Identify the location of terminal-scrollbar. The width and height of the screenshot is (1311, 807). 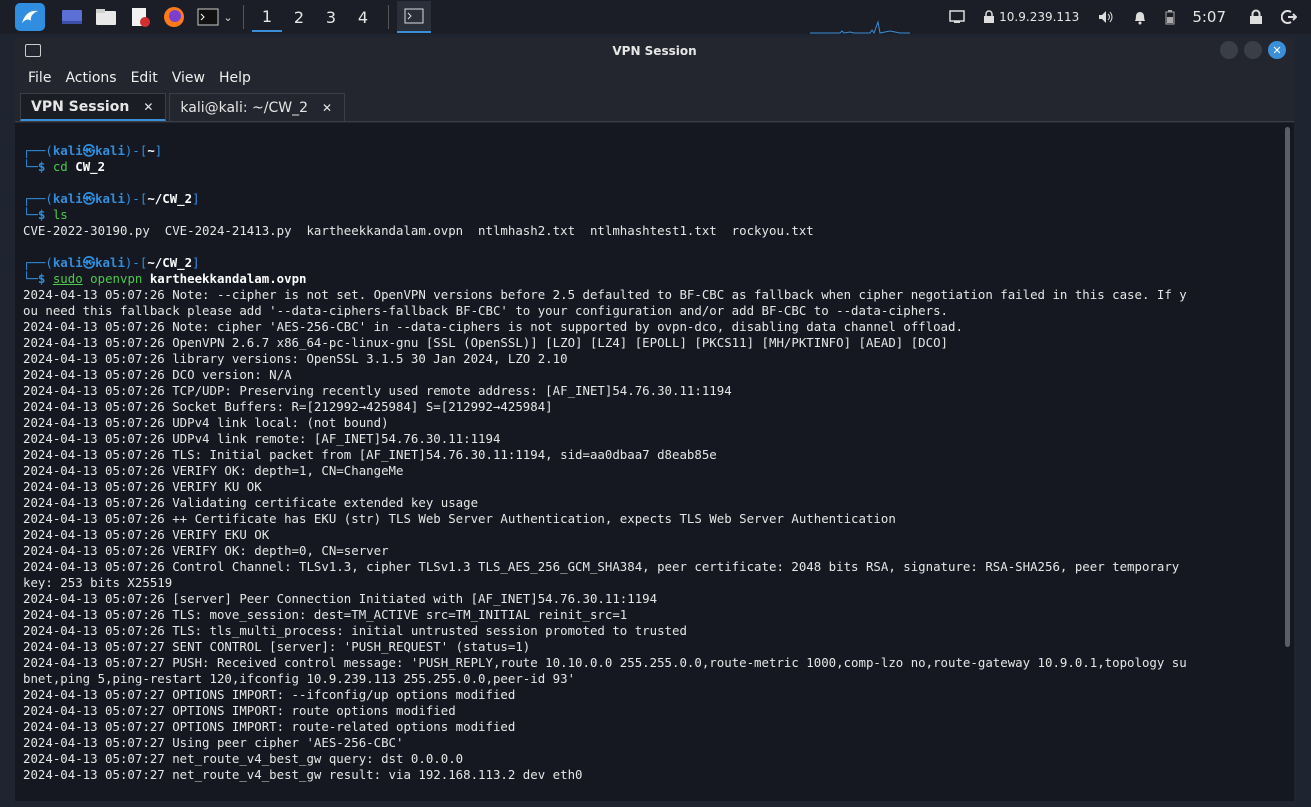
(1287, 387).